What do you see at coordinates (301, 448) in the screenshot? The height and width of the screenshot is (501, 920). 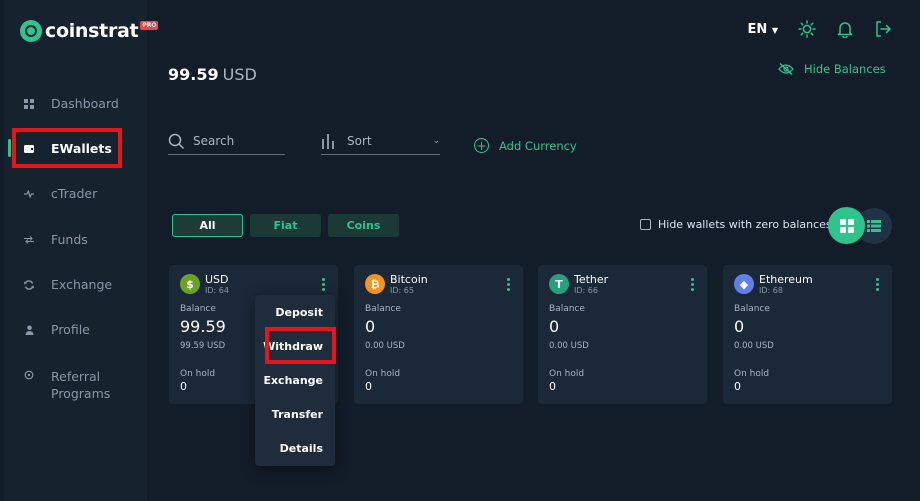 I see `menu-item-details: Details` at bounding box center [301, 448].